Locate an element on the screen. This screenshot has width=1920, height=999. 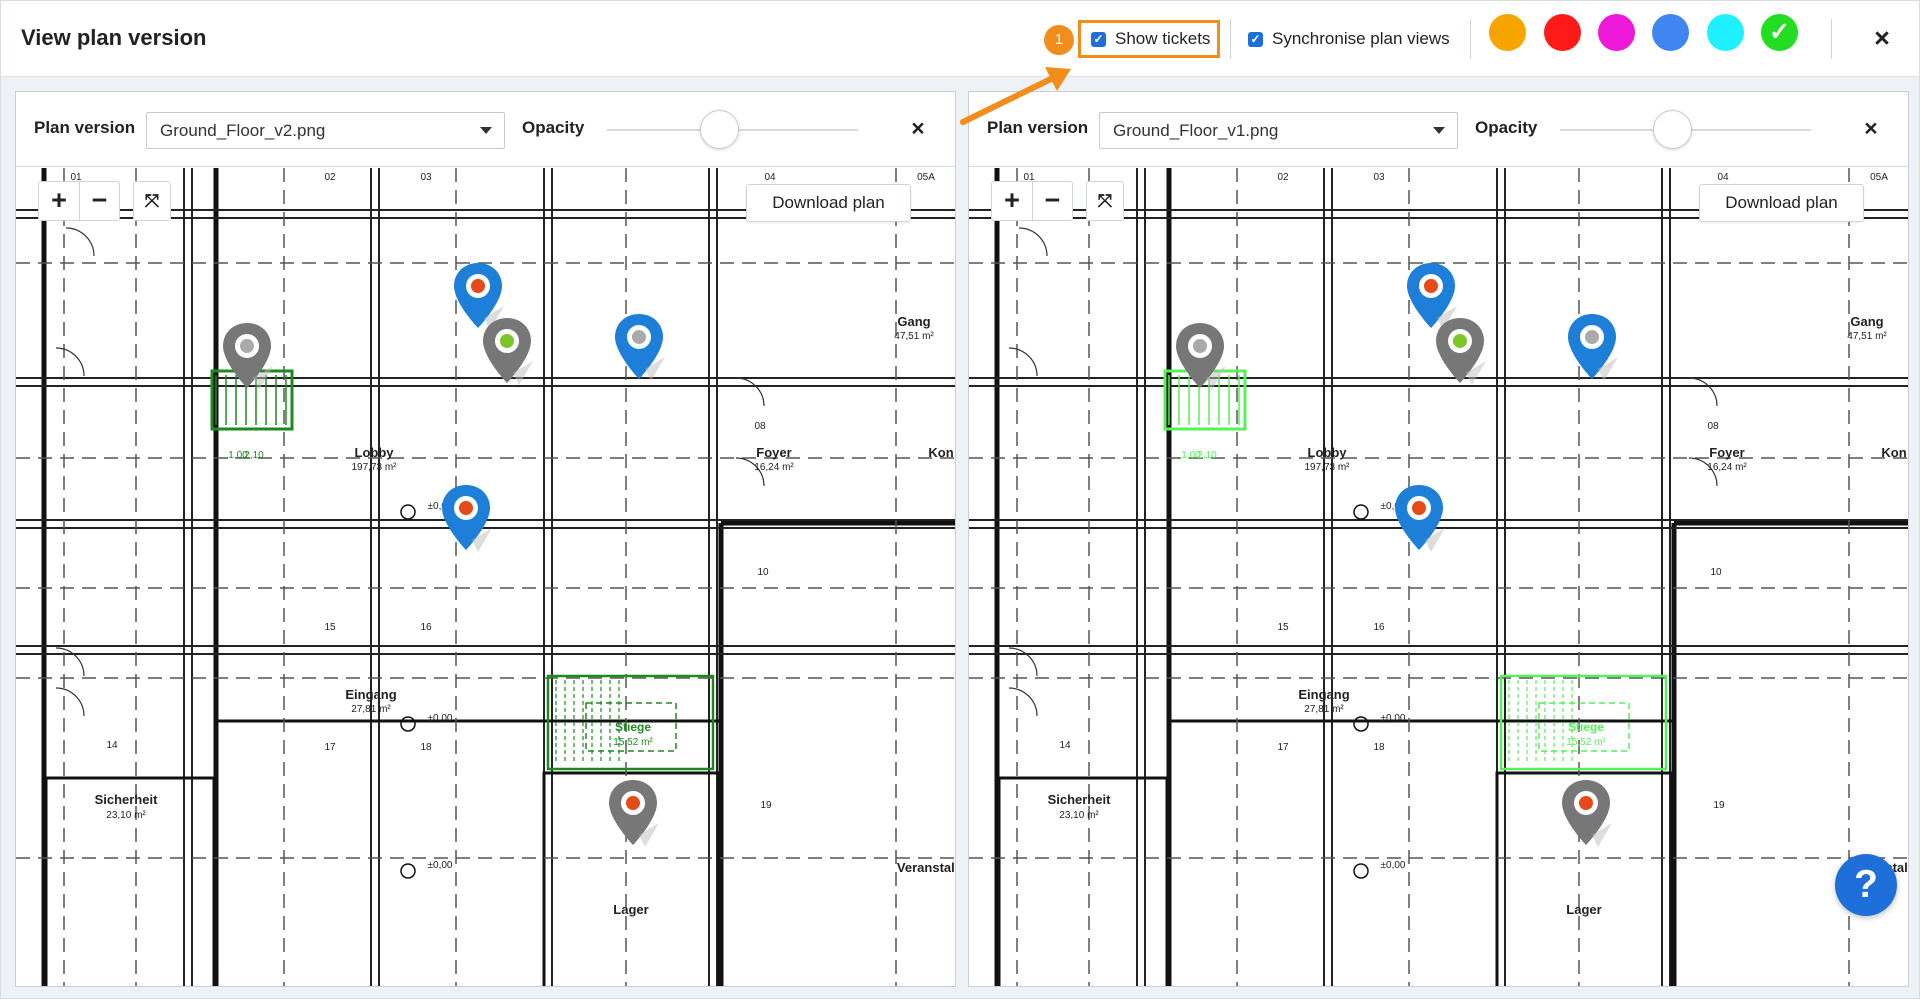
help-button: ? is located at coordinates (1866, 885).